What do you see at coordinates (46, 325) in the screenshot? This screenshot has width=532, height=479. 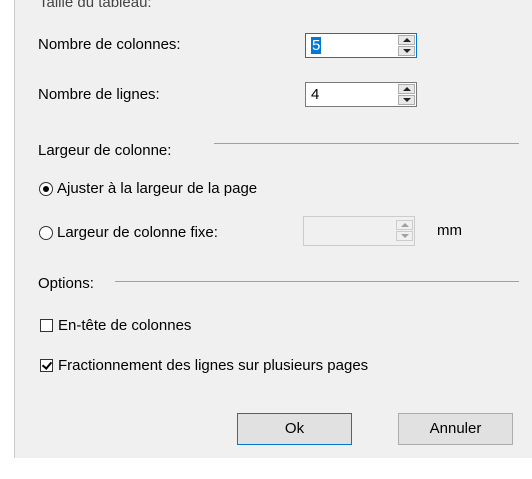 I see `column-header-checkbox` at bounding box center [46, 325].